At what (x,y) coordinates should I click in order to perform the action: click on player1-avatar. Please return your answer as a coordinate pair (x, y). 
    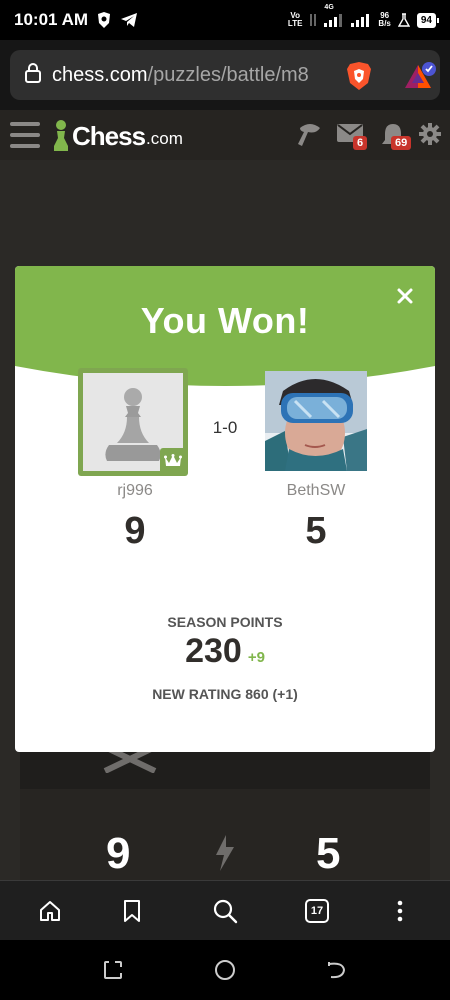
    Looking at the image, I should click on (133, 422).